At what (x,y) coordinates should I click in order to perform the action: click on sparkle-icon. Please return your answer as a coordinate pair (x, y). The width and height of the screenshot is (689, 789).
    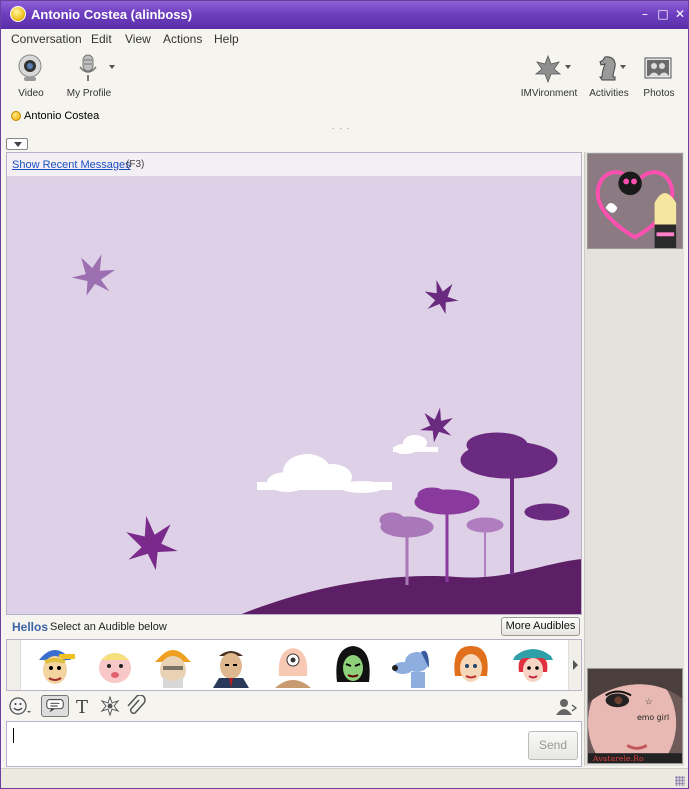
    Looking at the image, I should click on (110, 706).